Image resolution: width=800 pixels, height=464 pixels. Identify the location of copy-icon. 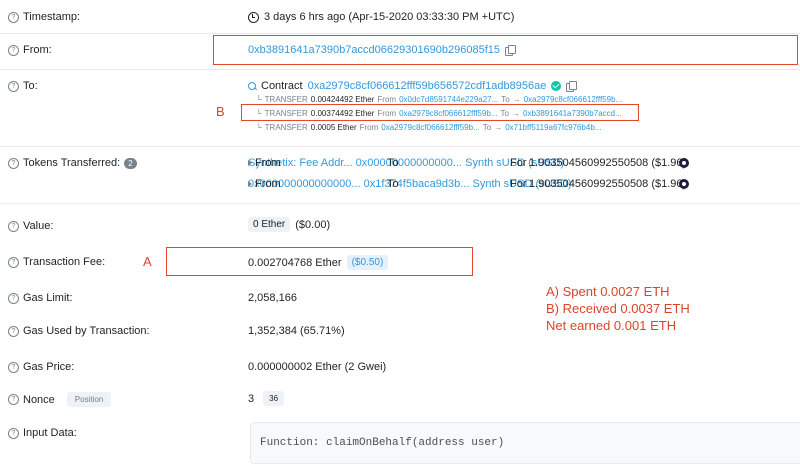
(572, 86).